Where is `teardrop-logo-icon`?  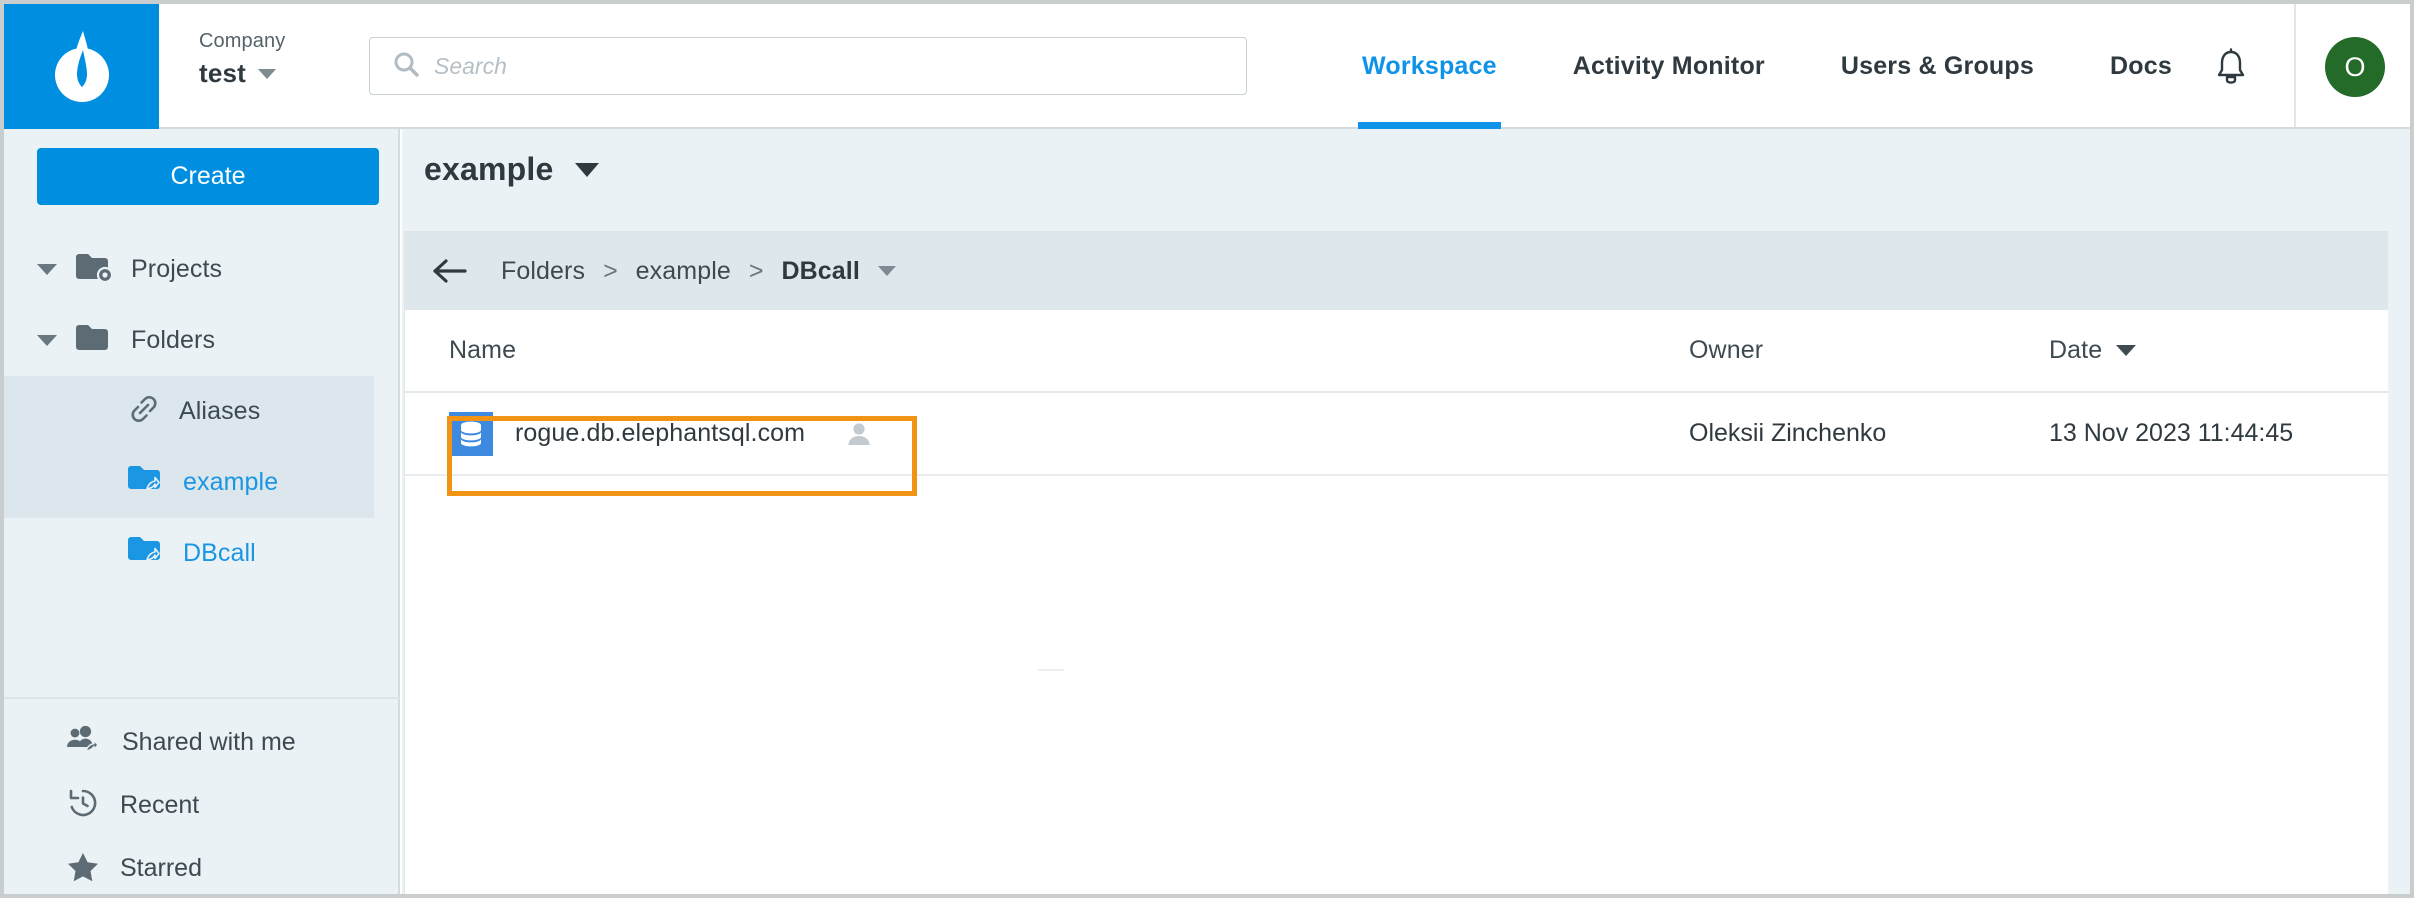
teardrop-logo-icon is located at coordinates (82, 67).